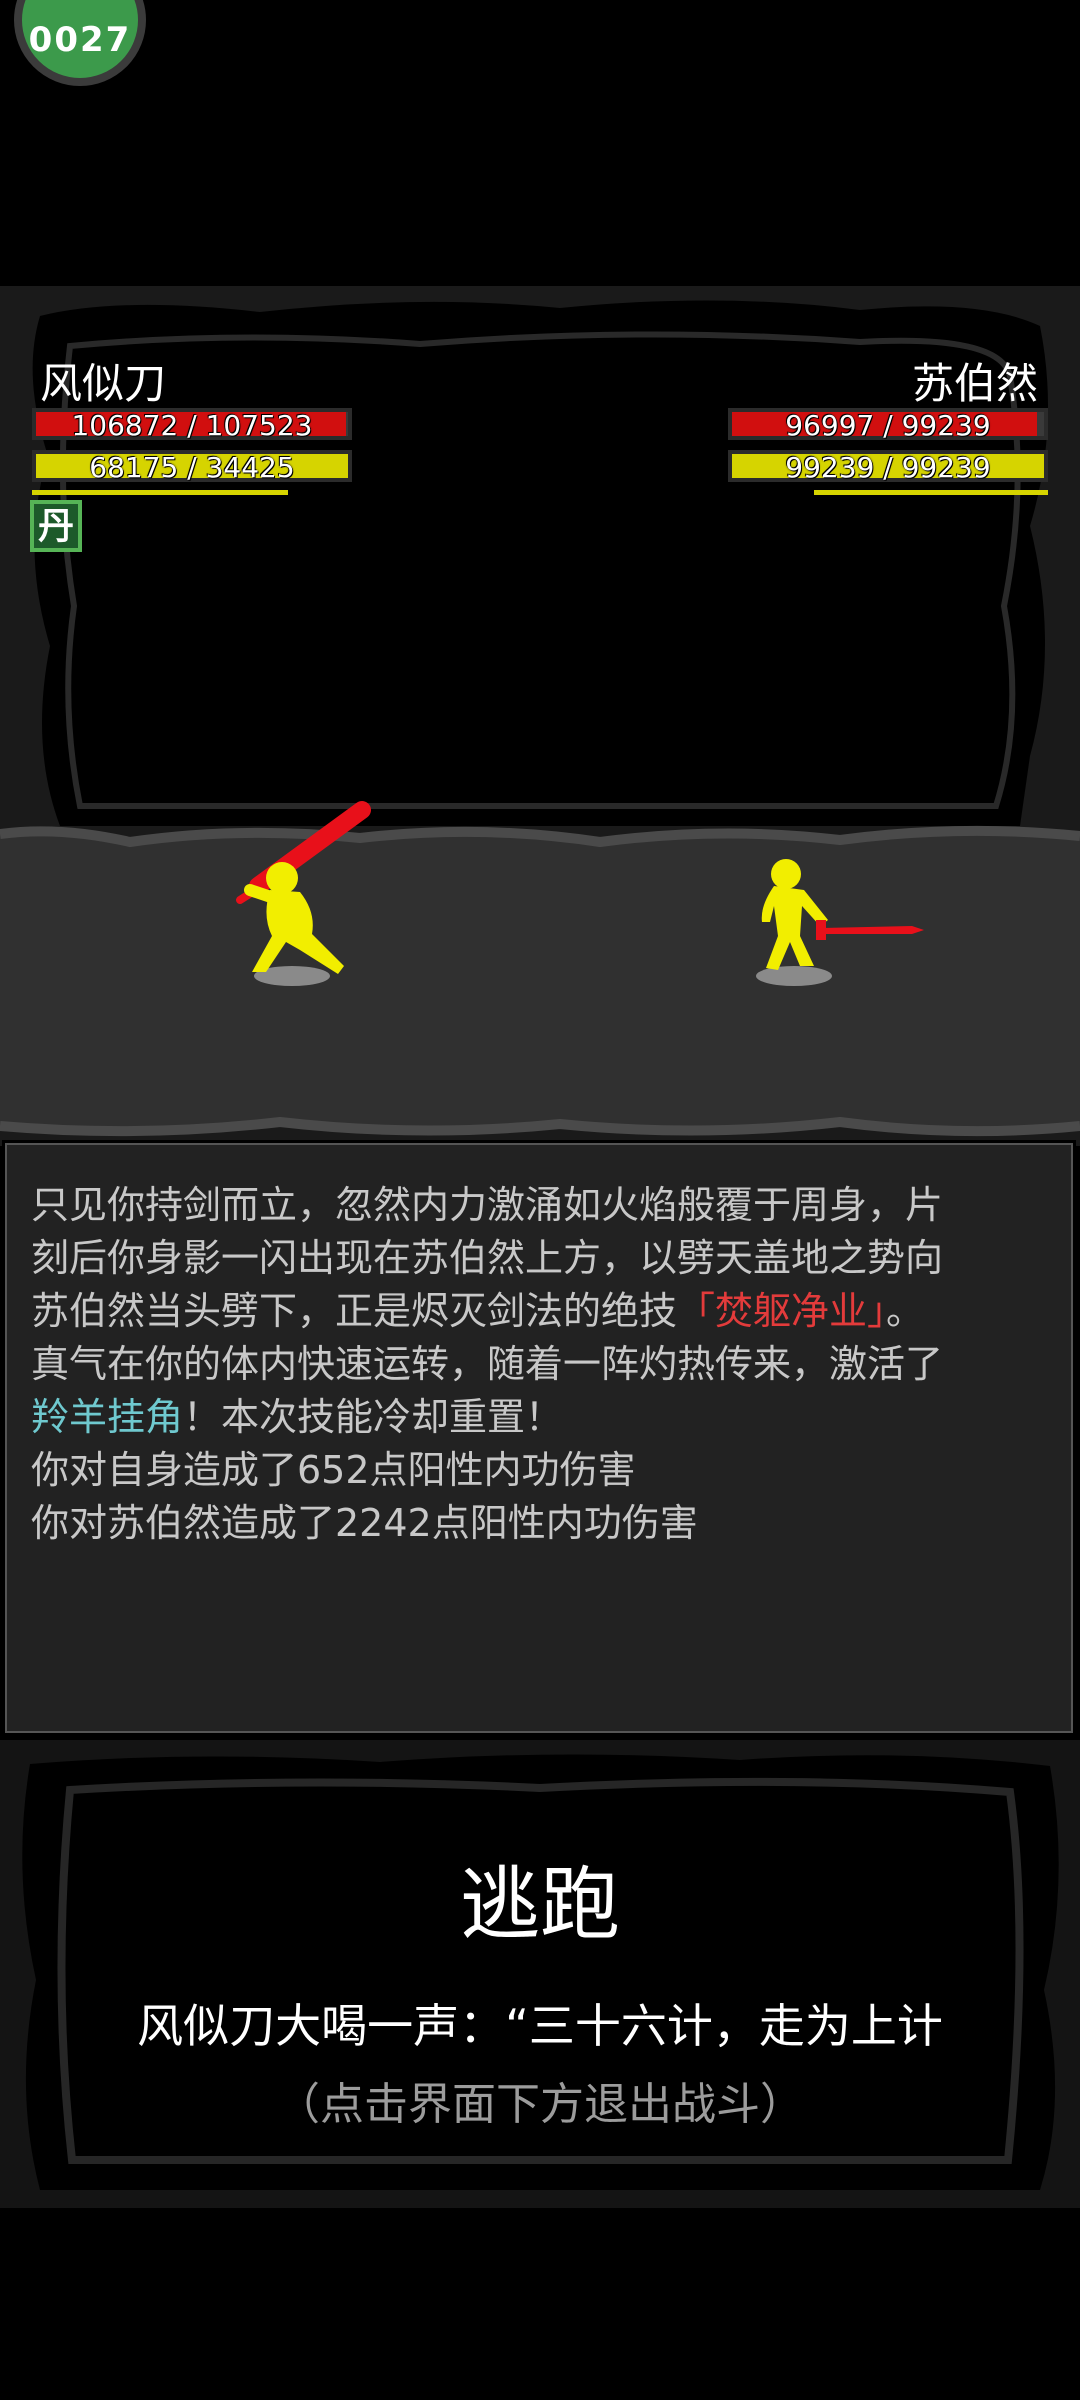 This screenshot has width=1080, height=2400. I want to click on player-hp-text: 106872 / 107523, so click(192, 425).